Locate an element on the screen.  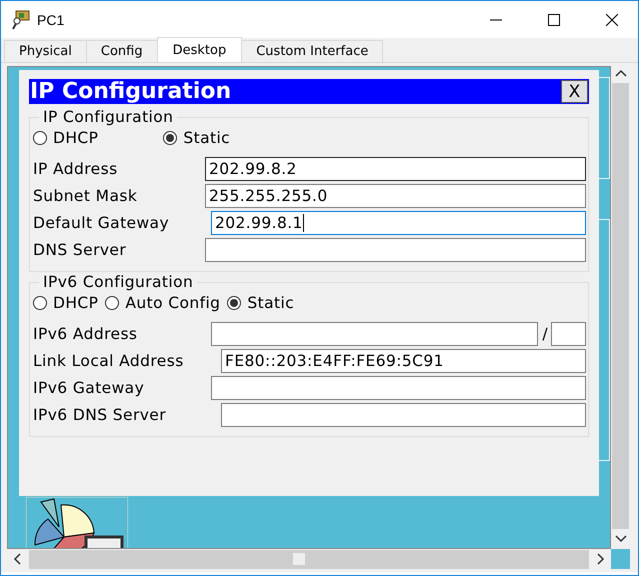
group-title: IP Configuration is located at coordinates (108, 117).